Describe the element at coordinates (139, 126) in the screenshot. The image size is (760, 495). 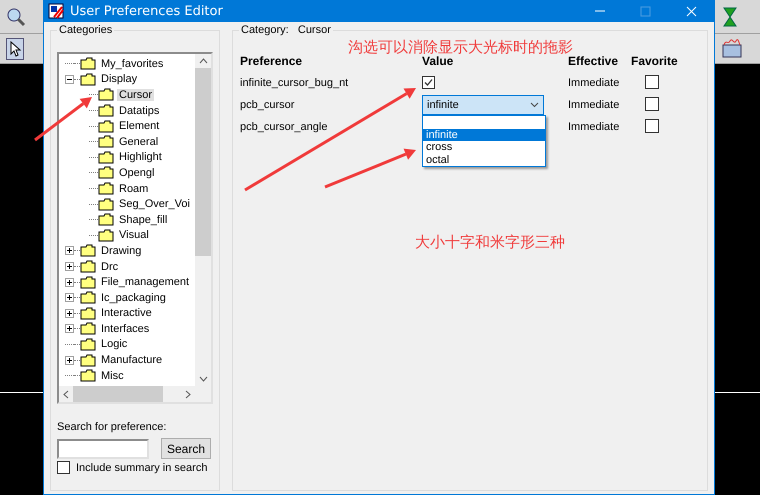
I see `tree-item: Element` at that location.